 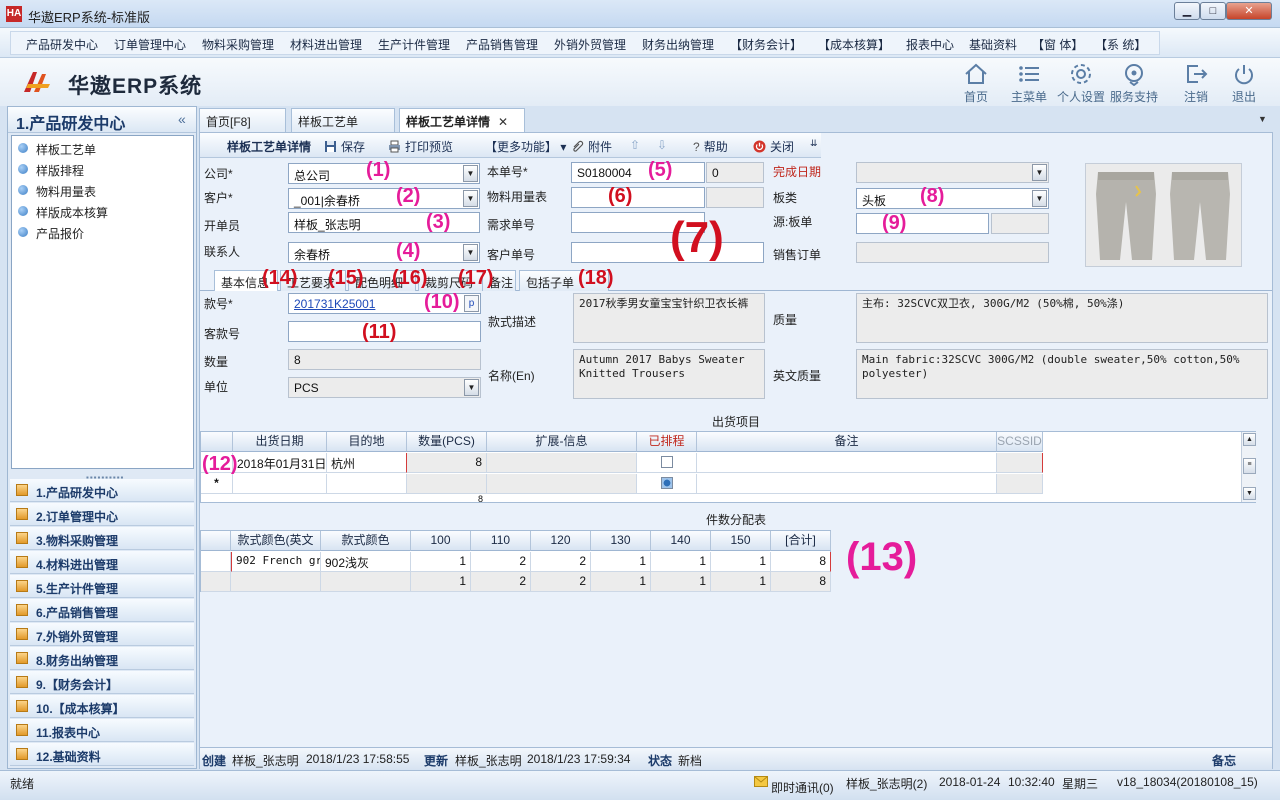 I want to click on module-product-dev: 1.产品研发中心, so click(x=102, y=490).